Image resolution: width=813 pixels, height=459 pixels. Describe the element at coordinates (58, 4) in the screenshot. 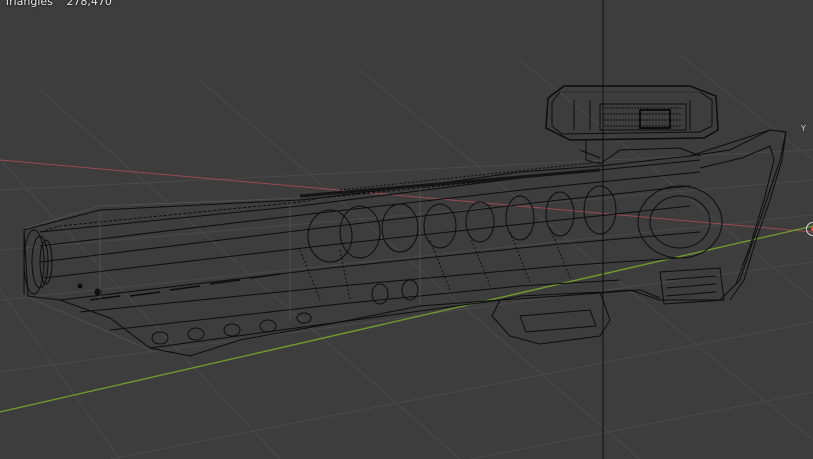

I see `scene-stats-overlay: Triangles 278,470` at that location.